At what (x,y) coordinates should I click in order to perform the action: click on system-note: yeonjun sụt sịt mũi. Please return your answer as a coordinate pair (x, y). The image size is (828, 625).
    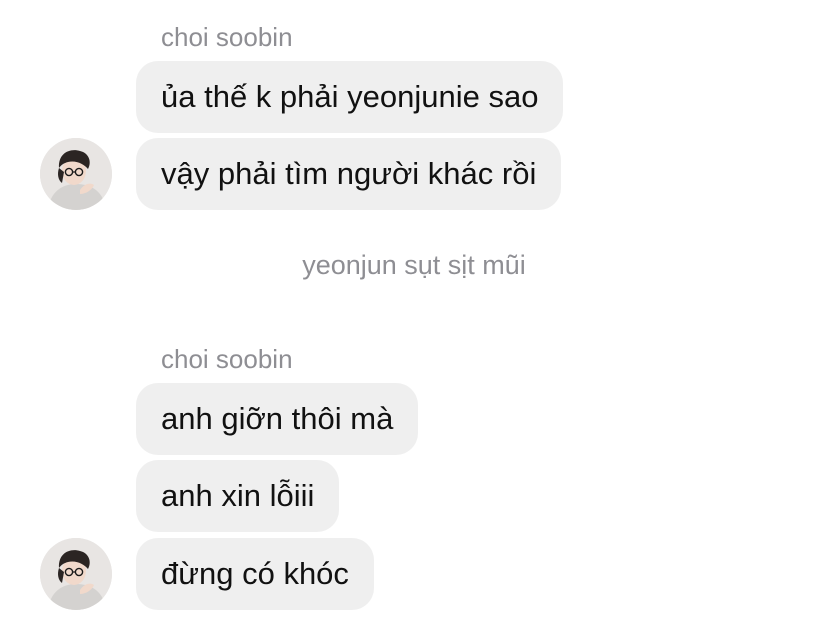
    Looking at the image, I should click on (414, 265).